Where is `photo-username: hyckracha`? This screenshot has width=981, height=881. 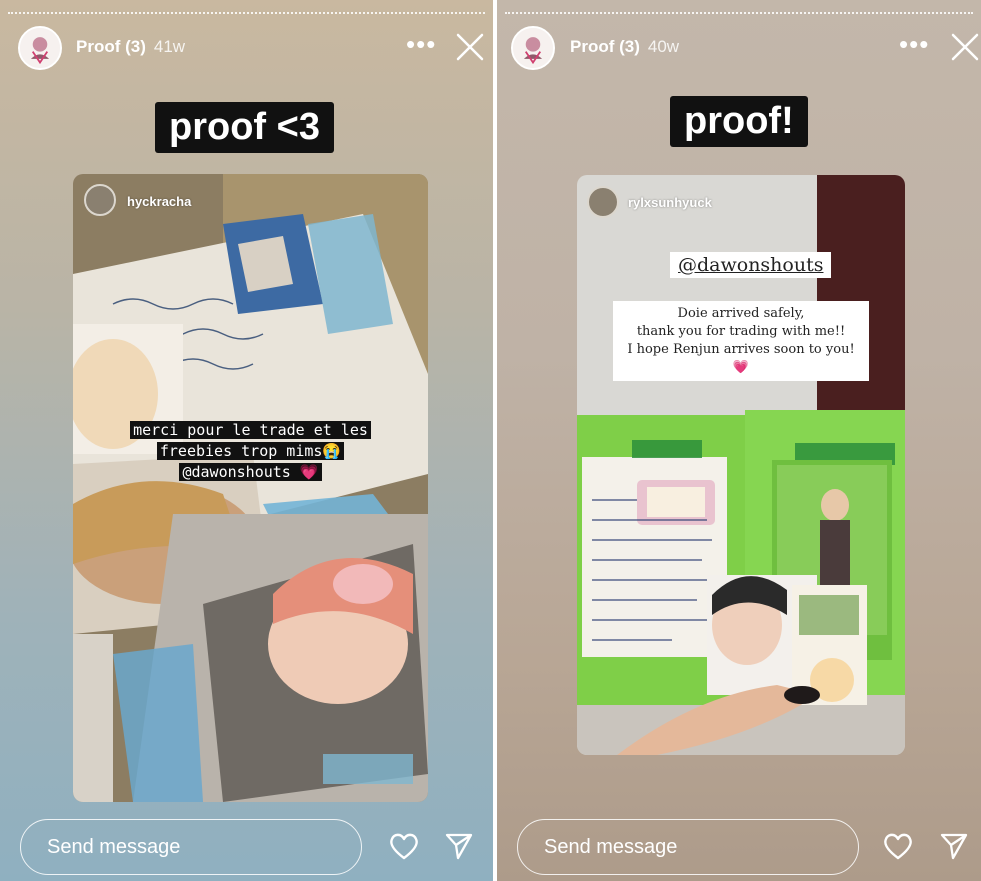 photo-username: hyckracha is located at coordinates (159, 201).